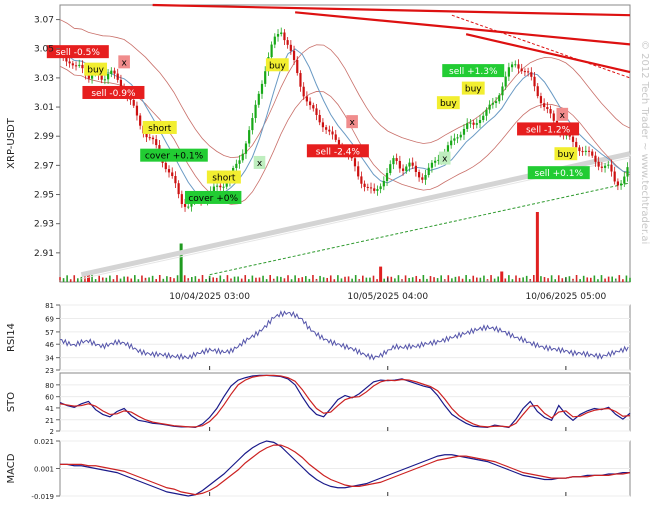 The height and width of the screenshot is (518, 657). I want to click on volume-spike, so click(502, 276).